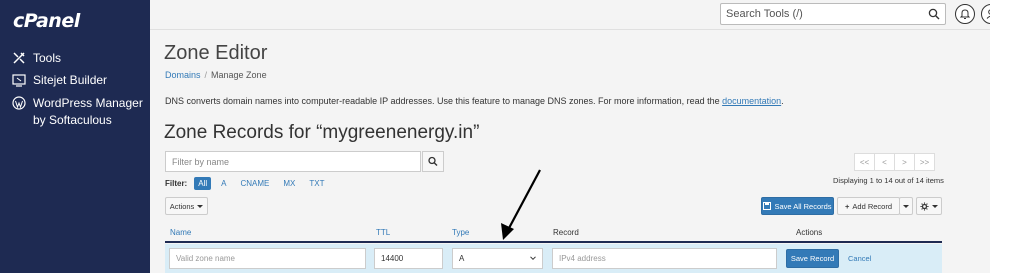  I want to click on ttl-input, so click(408, 258).